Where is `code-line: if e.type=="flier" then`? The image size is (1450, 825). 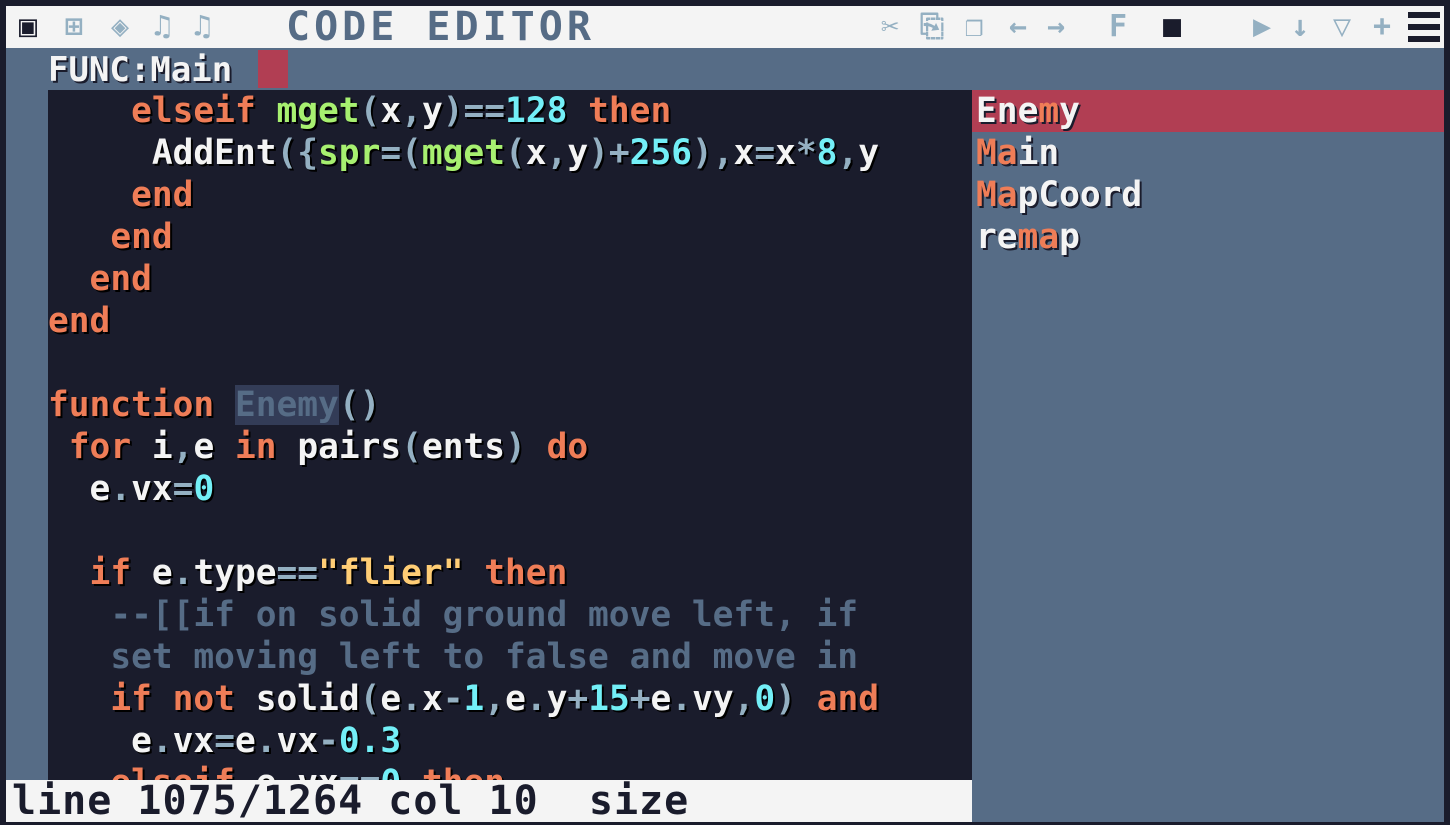 code-line: if e.type=="flier" then is located at coordinates (308, 573).